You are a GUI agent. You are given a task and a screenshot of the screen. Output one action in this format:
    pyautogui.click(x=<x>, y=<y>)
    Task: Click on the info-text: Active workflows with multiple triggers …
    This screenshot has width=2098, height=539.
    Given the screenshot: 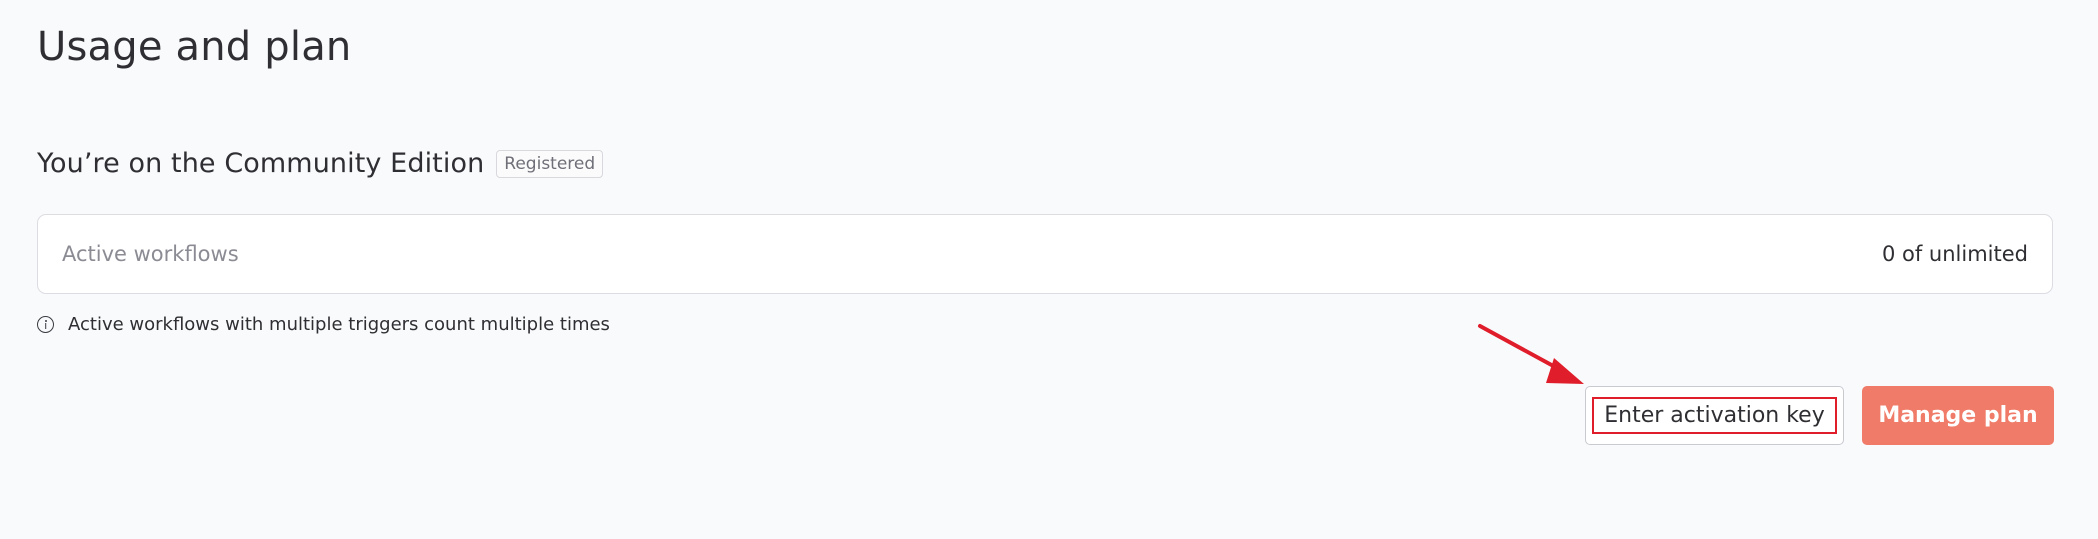 What is the action you would take?
    pyautogui.click(x=339, y=324)
    